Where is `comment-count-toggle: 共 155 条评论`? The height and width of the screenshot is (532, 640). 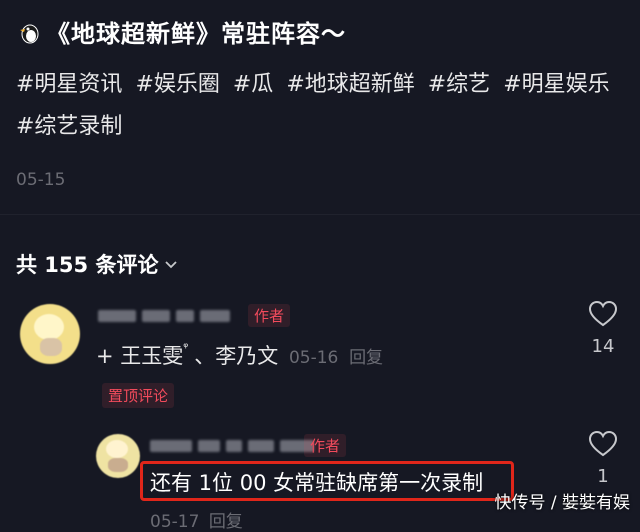
comment-count-toggle: 共 155 条评论 is located at coordinates (97, 264).